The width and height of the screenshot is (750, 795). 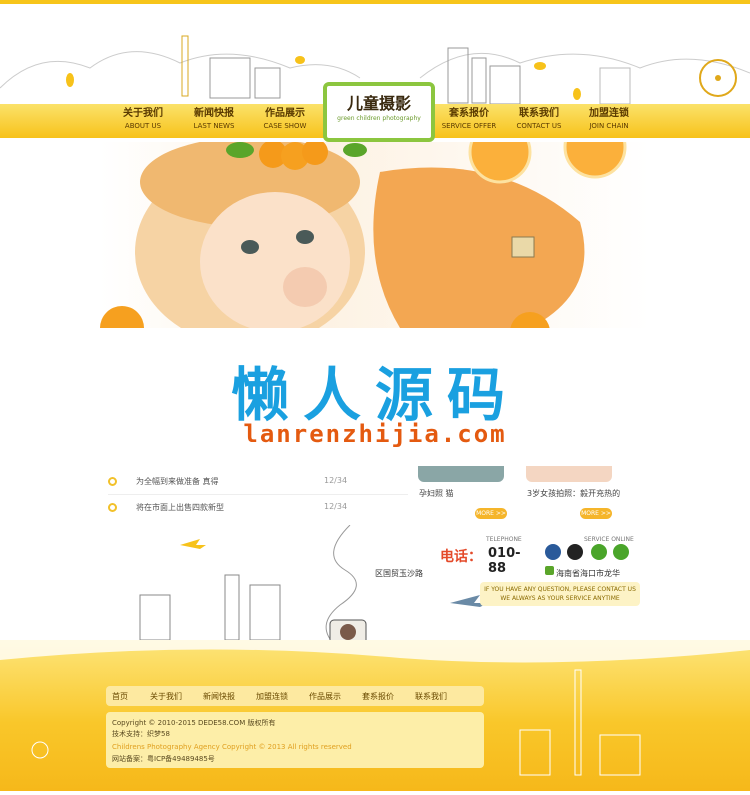 What do you see at coordinates (214, 113) in the screenshot?
I see `nav-label-cn: 新闻快报` at bounding box center [214, 113].